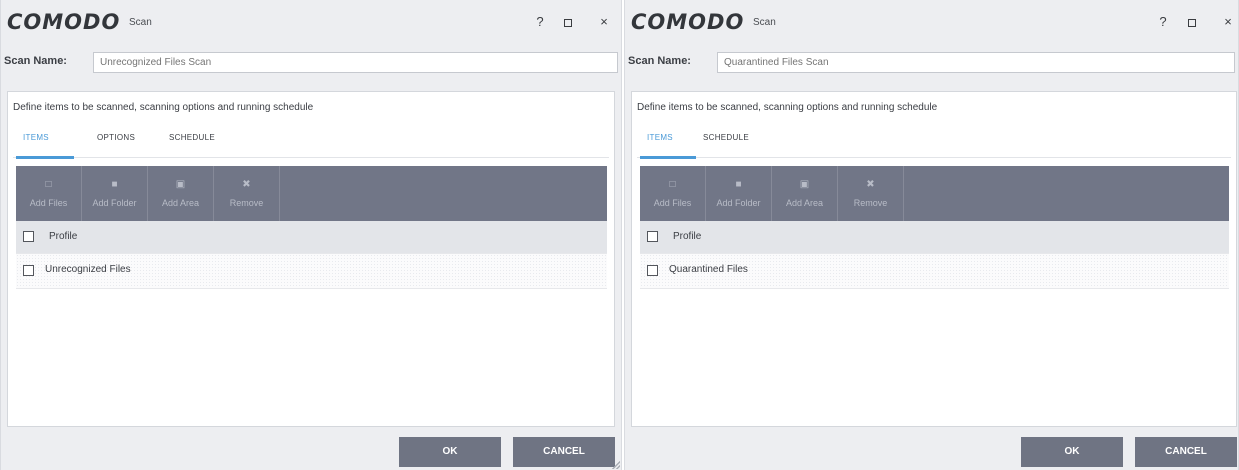 The image size is (1239, 470). I want to click on tab-bar: ITEMS OPTIONS SCHEDULE, so click(311, 140).